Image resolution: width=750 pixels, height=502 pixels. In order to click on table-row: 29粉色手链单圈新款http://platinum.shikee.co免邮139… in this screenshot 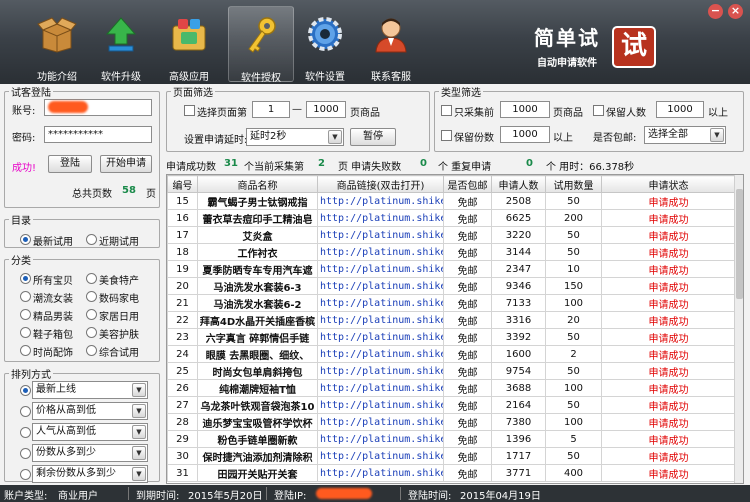, I will do `click(451, 439)`.